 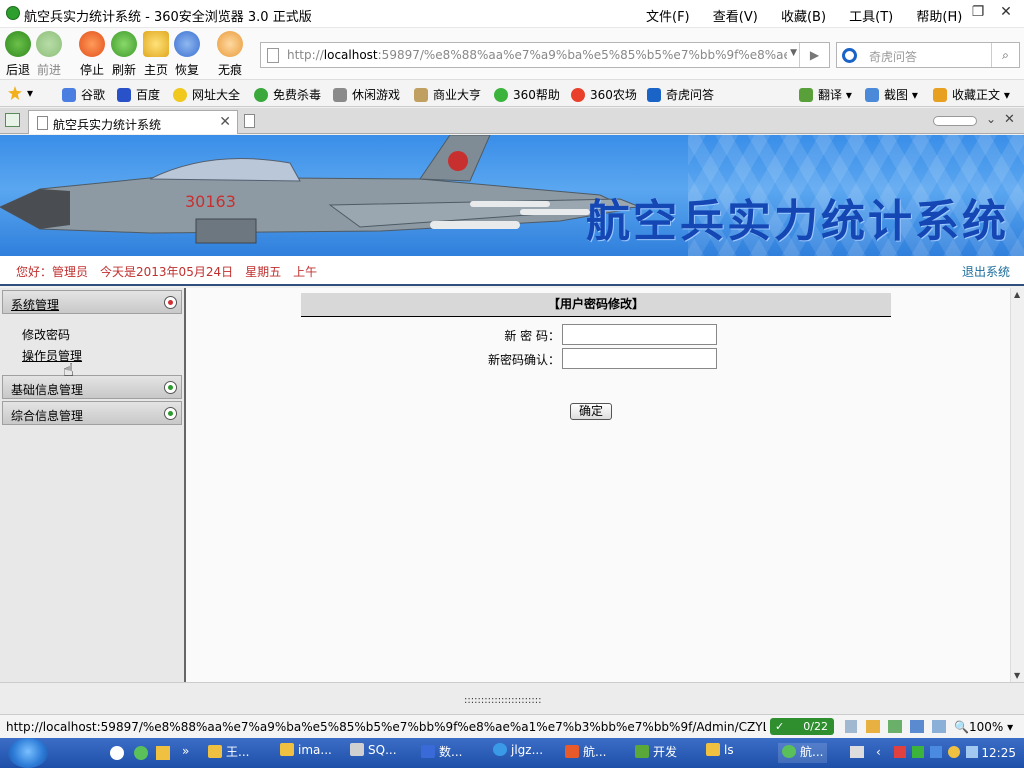 What do you see at coordinates (117, 753) in the screenshot?
I see `quicklaunch-ie-icon` at bounding box center [117, 753].